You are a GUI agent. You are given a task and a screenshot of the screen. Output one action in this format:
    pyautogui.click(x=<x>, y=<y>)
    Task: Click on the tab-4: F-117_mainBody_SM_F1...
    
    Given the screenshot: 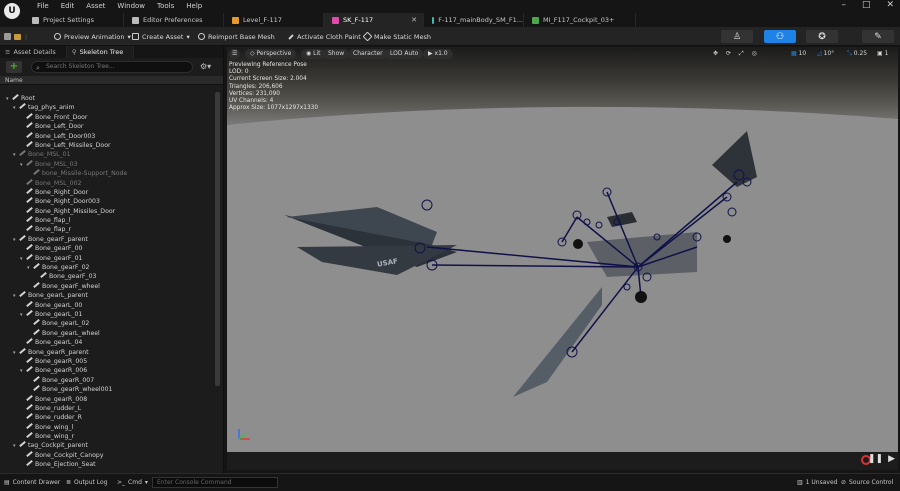 What is the action you would take?
    pyautogui.click(x=474, y=20)
    